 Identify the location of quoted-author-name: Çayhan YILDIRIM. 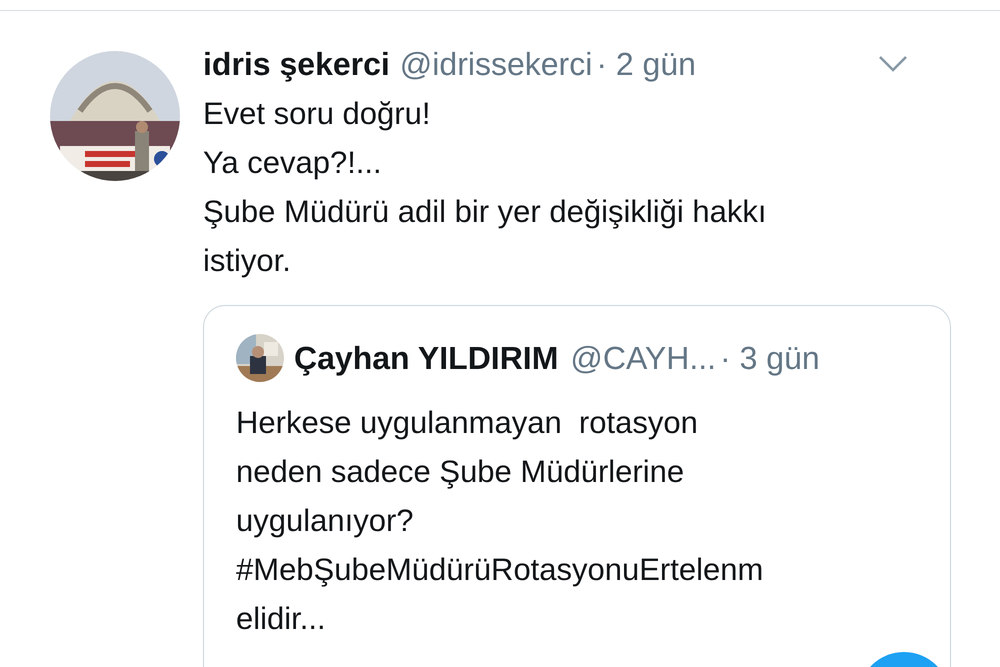
(426, 358).